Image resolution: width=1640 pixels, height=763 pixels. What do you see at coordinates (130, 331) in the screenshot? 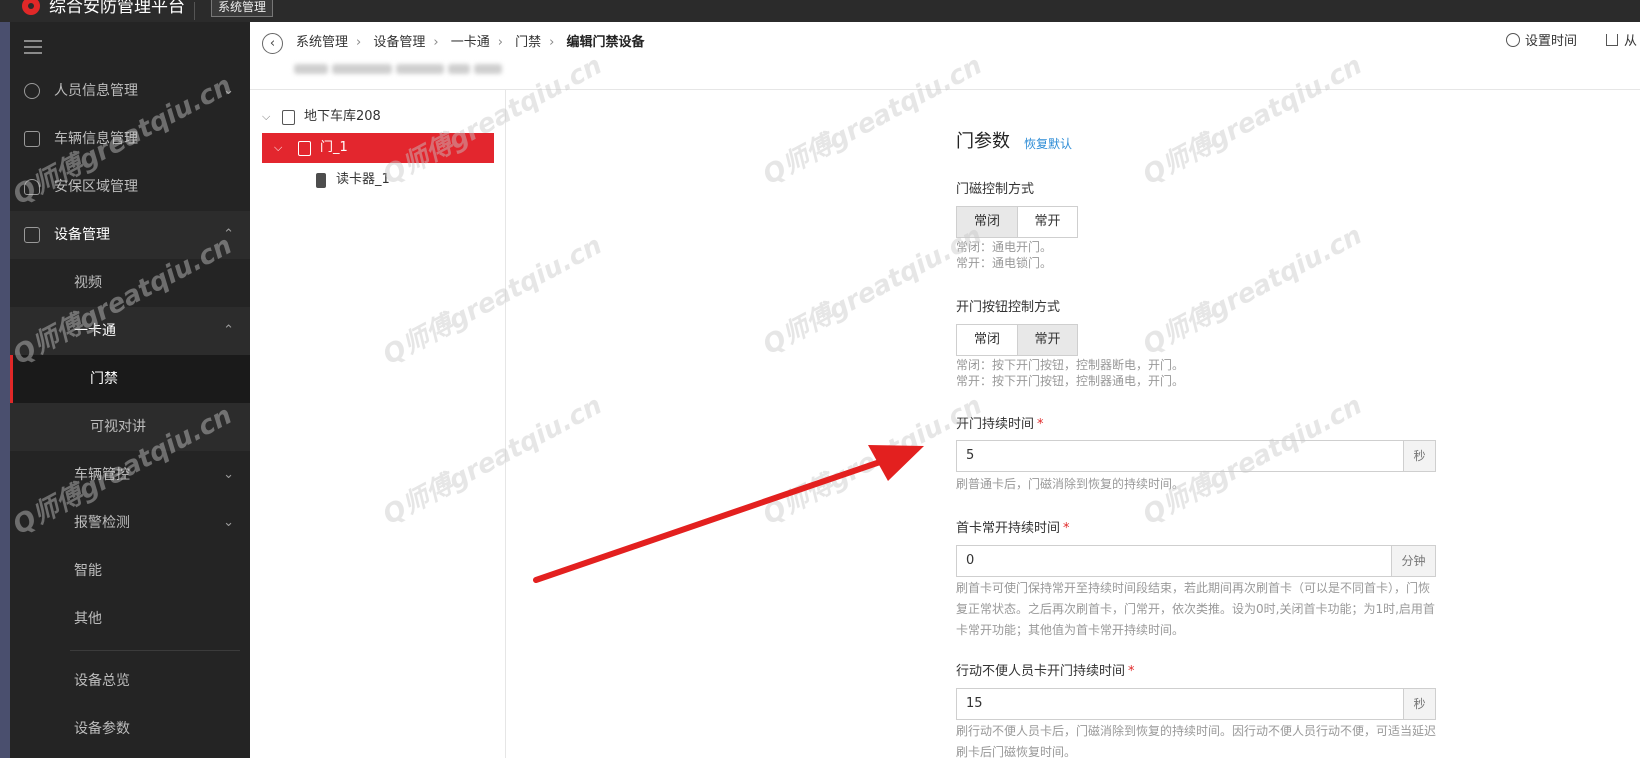
I see `sidebar-item-one-card: 一卡通 ⌃` at bounding box center [130, 331].